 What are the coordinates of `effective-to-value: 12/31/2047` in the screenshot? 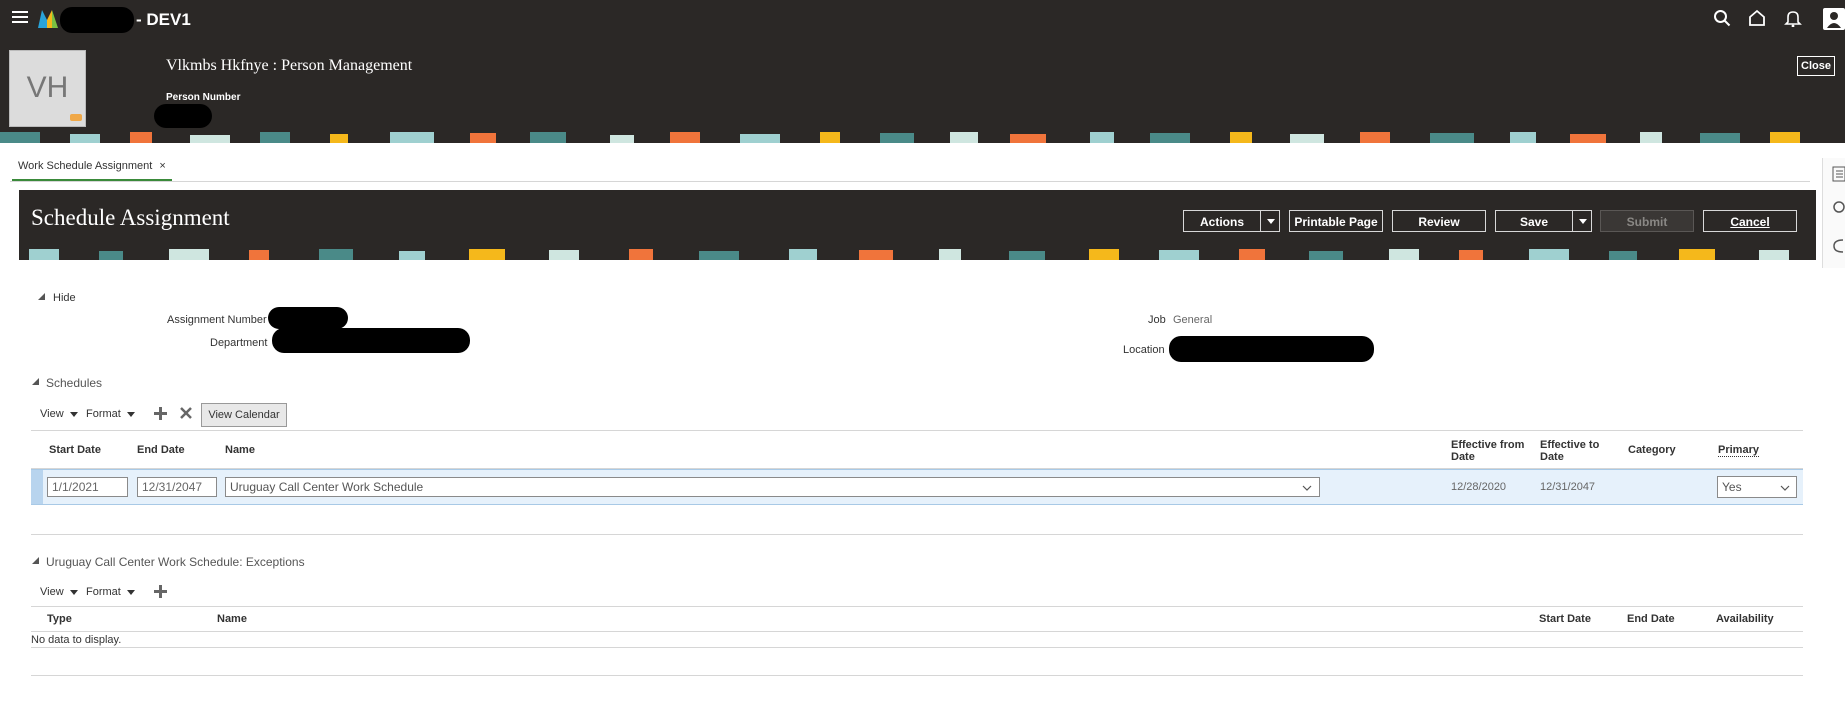 It's located at (1568, 487).